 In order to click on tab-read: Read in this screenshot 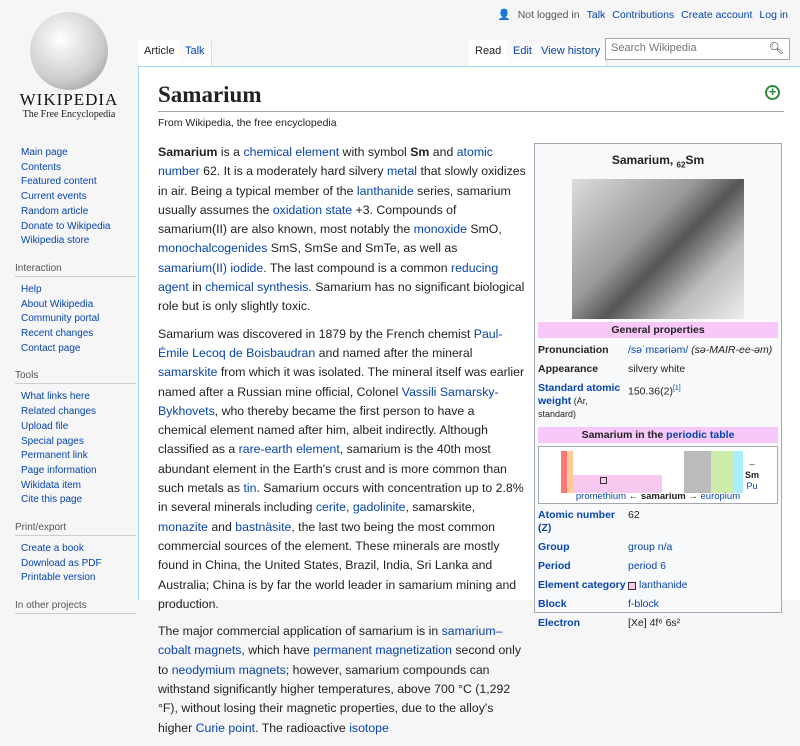, I will do `click(489, 53)`.